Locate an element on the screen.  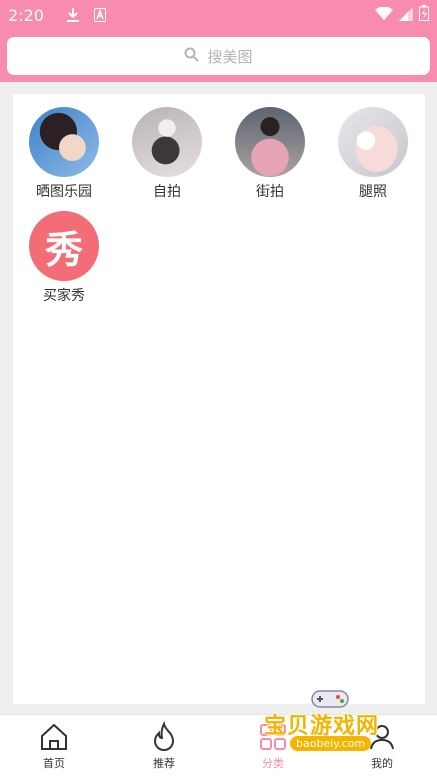
category-label: 腿照 is located at coordinates (373, 192).